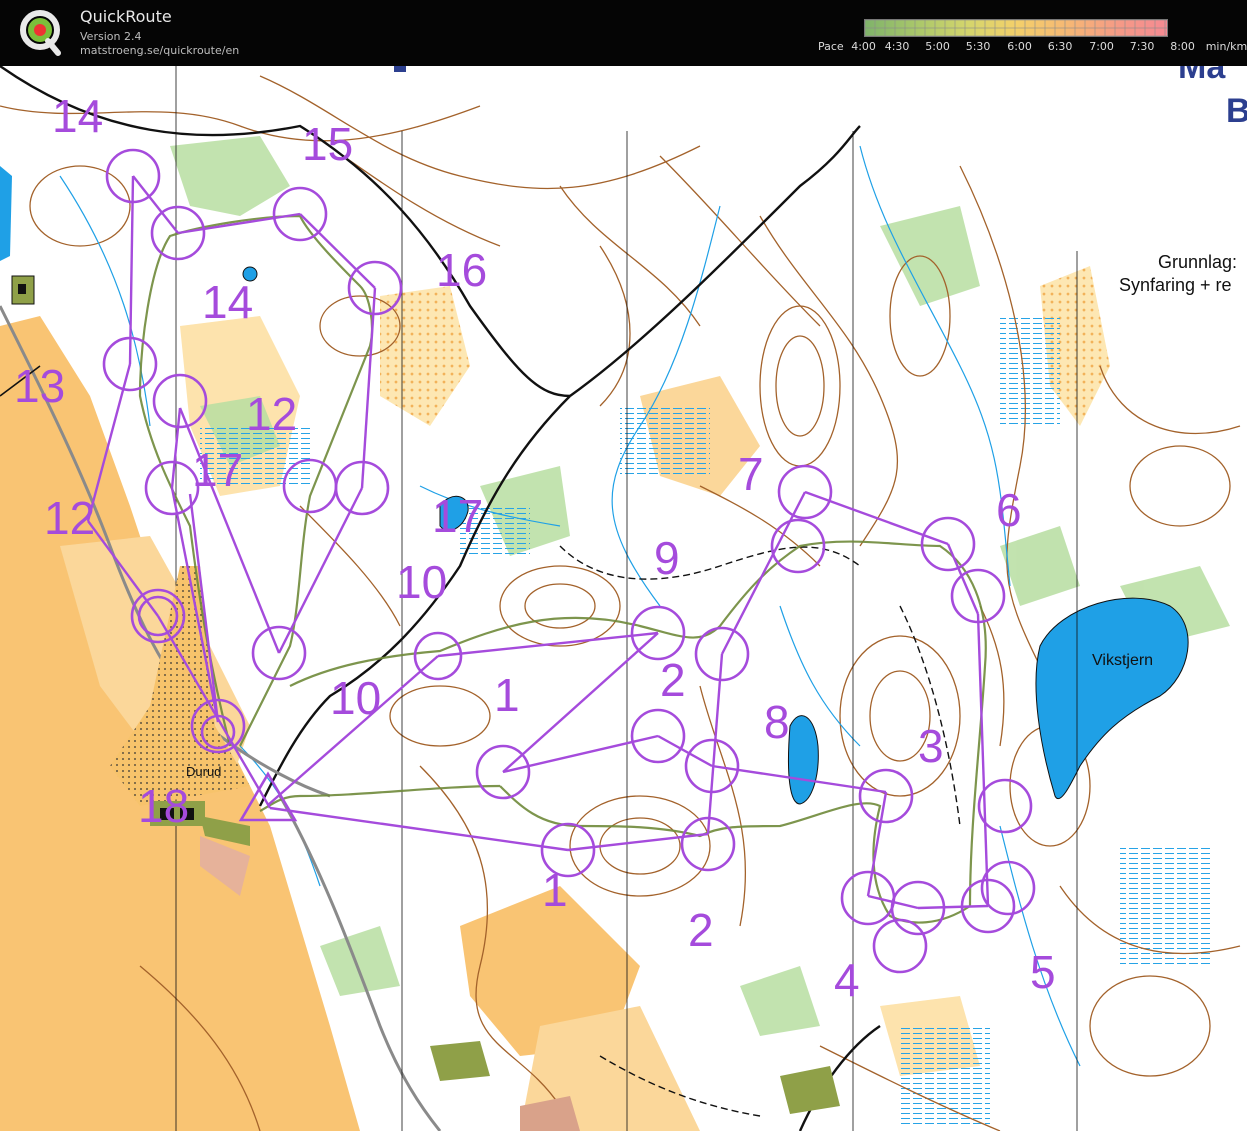 This screenshot has height=1131, width=1247. Describe the element at coordinates (111, 36) in the screenshot. I see `app-version: Version 2.4` at that location.